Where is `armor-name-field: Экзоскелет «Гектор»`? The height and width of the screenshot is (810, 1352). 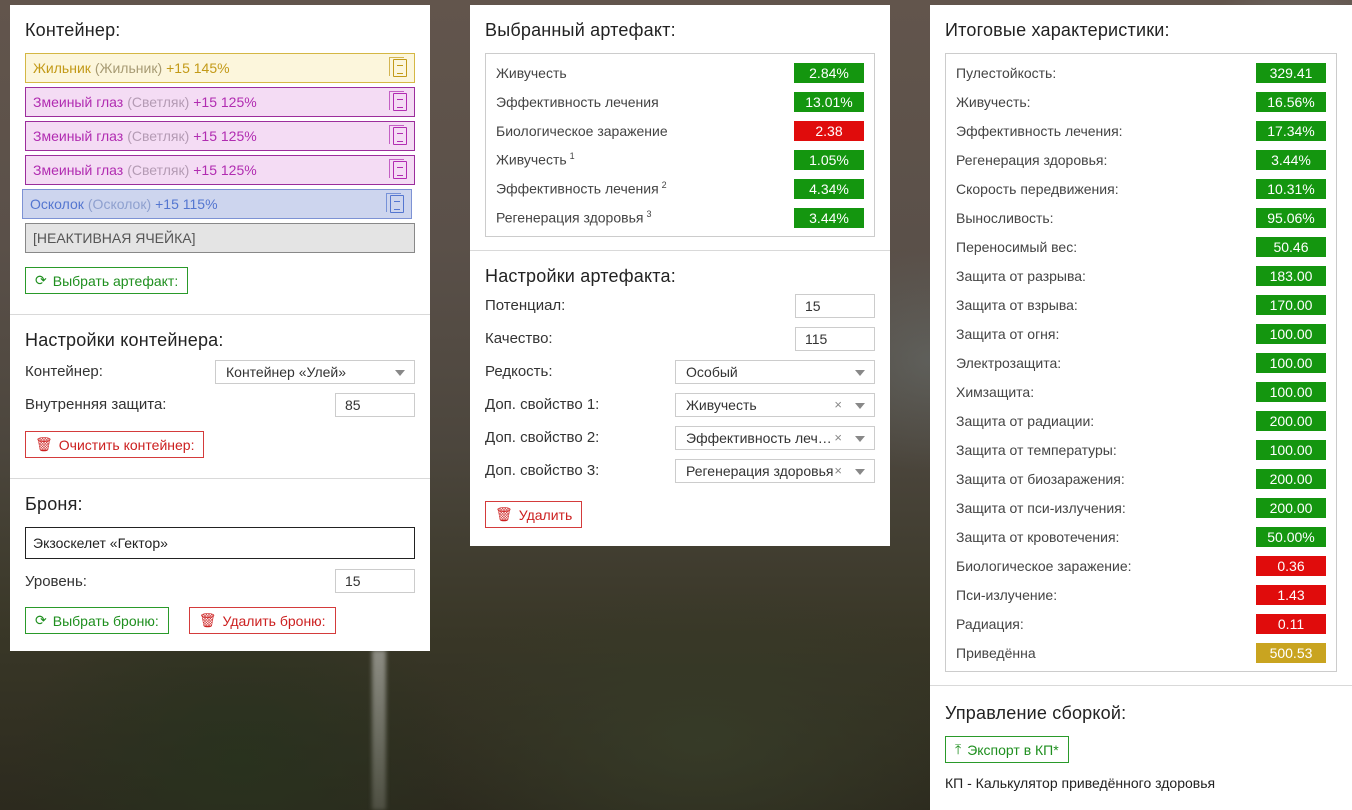
armor-name-field: Экзоскелет «Гектор» is located at coordinates (220, 543).